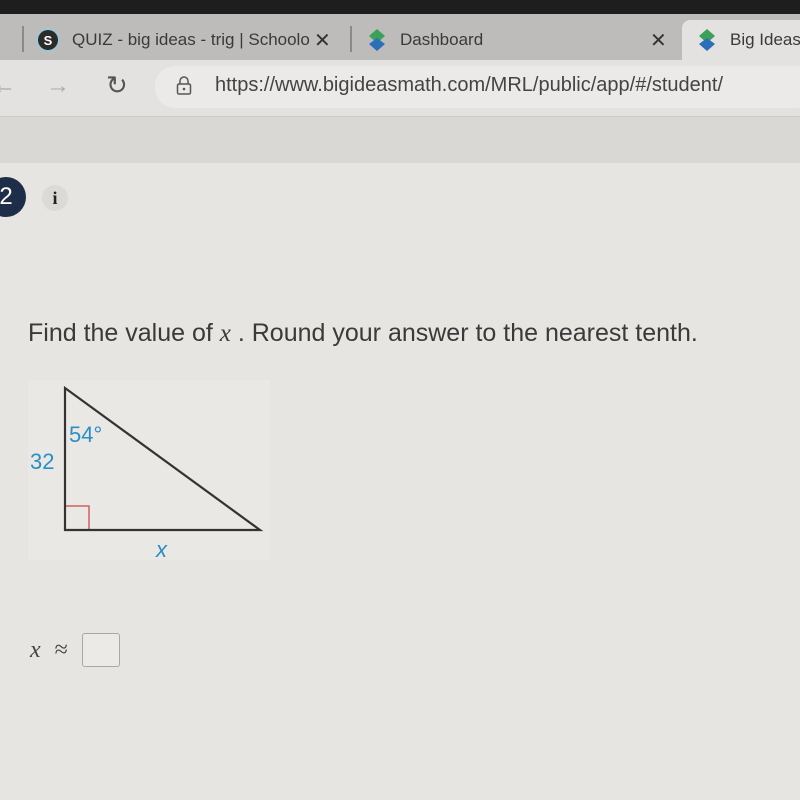 This screenshot has width=800, height=800. I want to click on info-icon: i, so click(55, 198).